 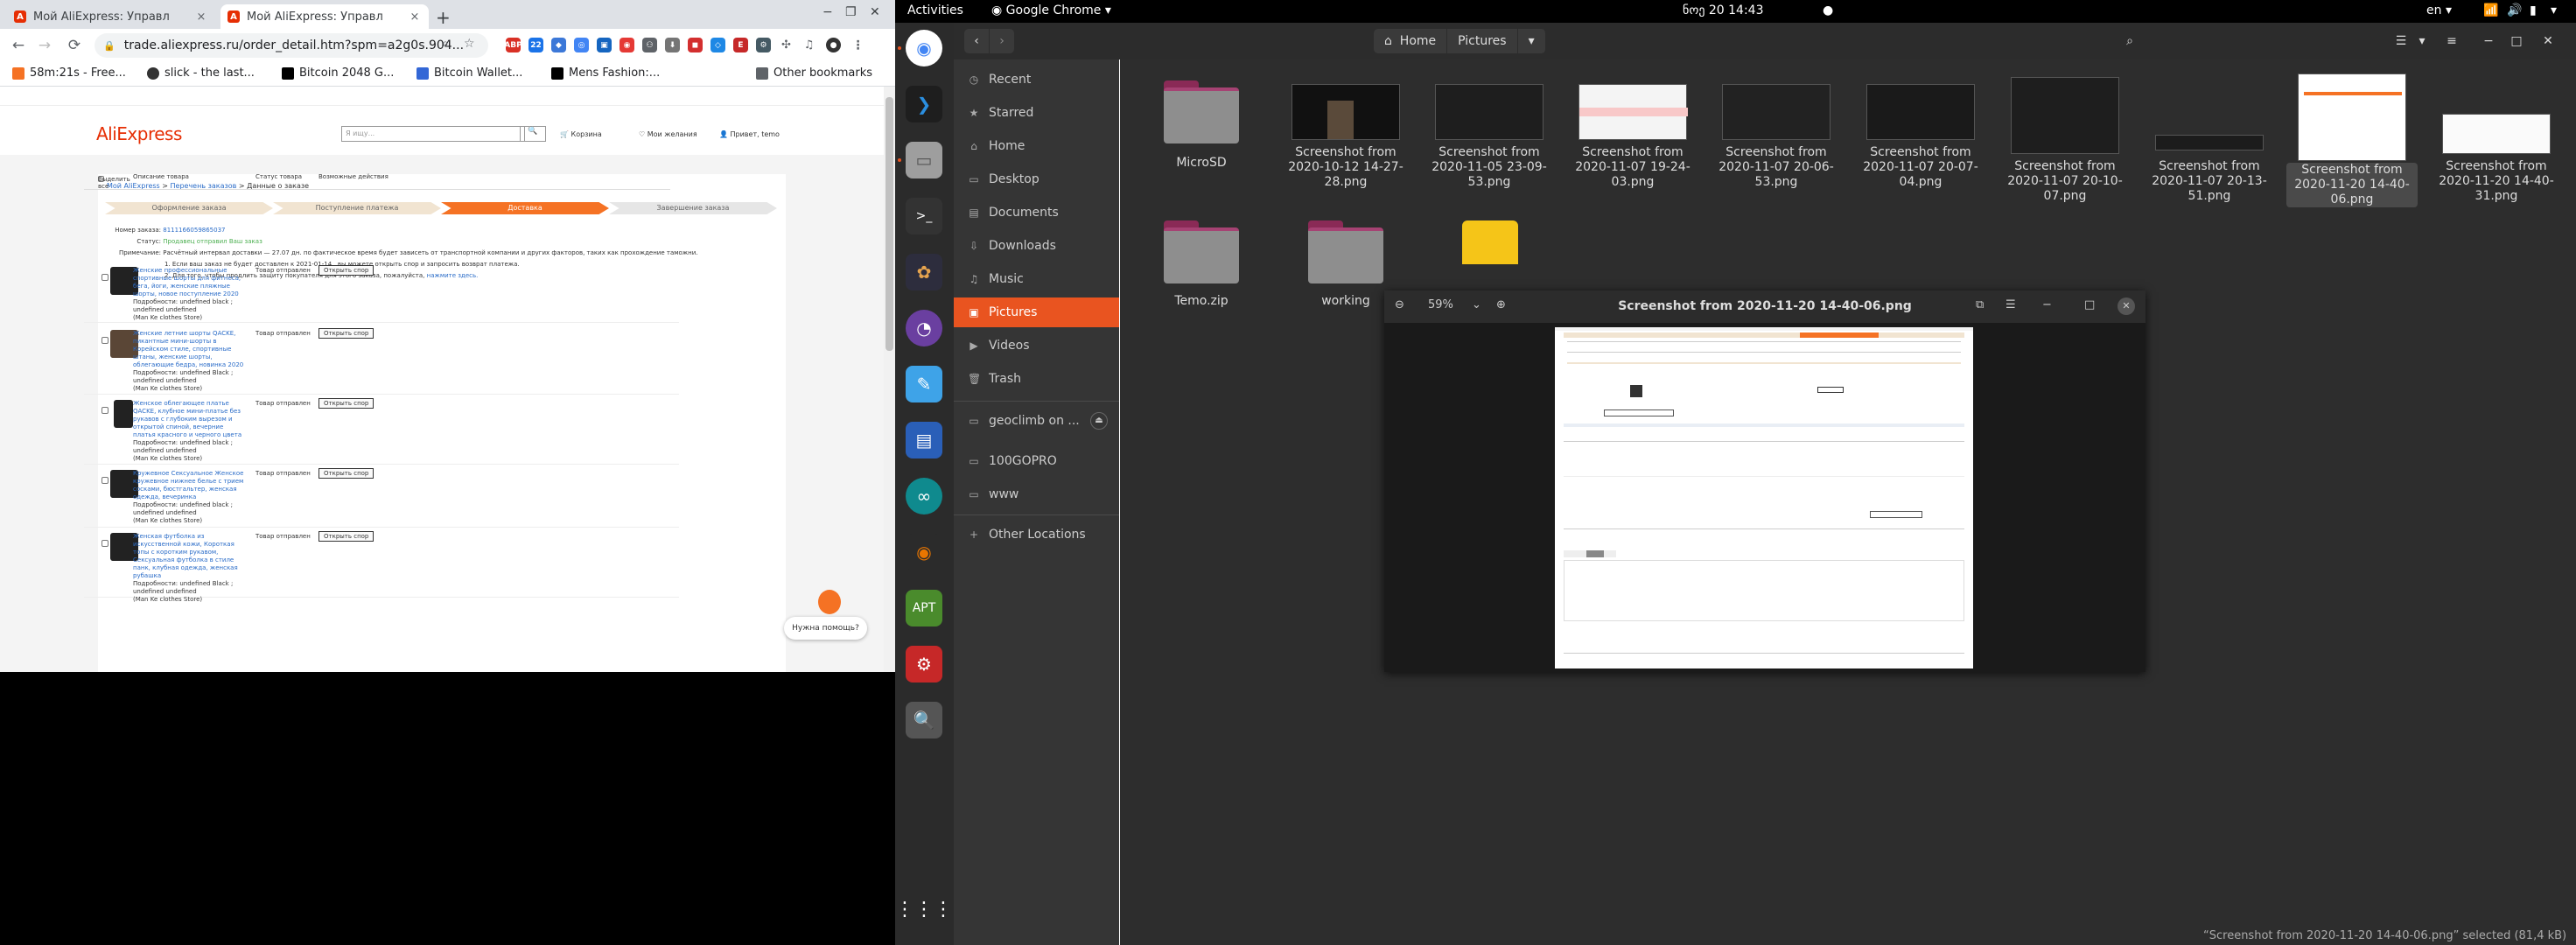 What do you see at coordinates (740, 45) in the screenshot?
I see `extension-icon: E` at bounding box center [740, 45].